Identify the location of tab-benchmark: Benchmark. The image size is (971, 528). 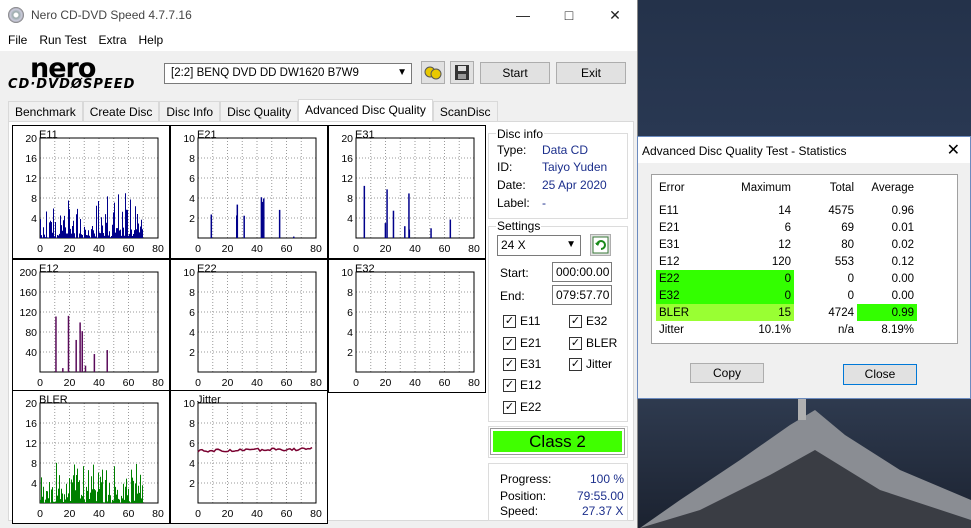
(45, 111).